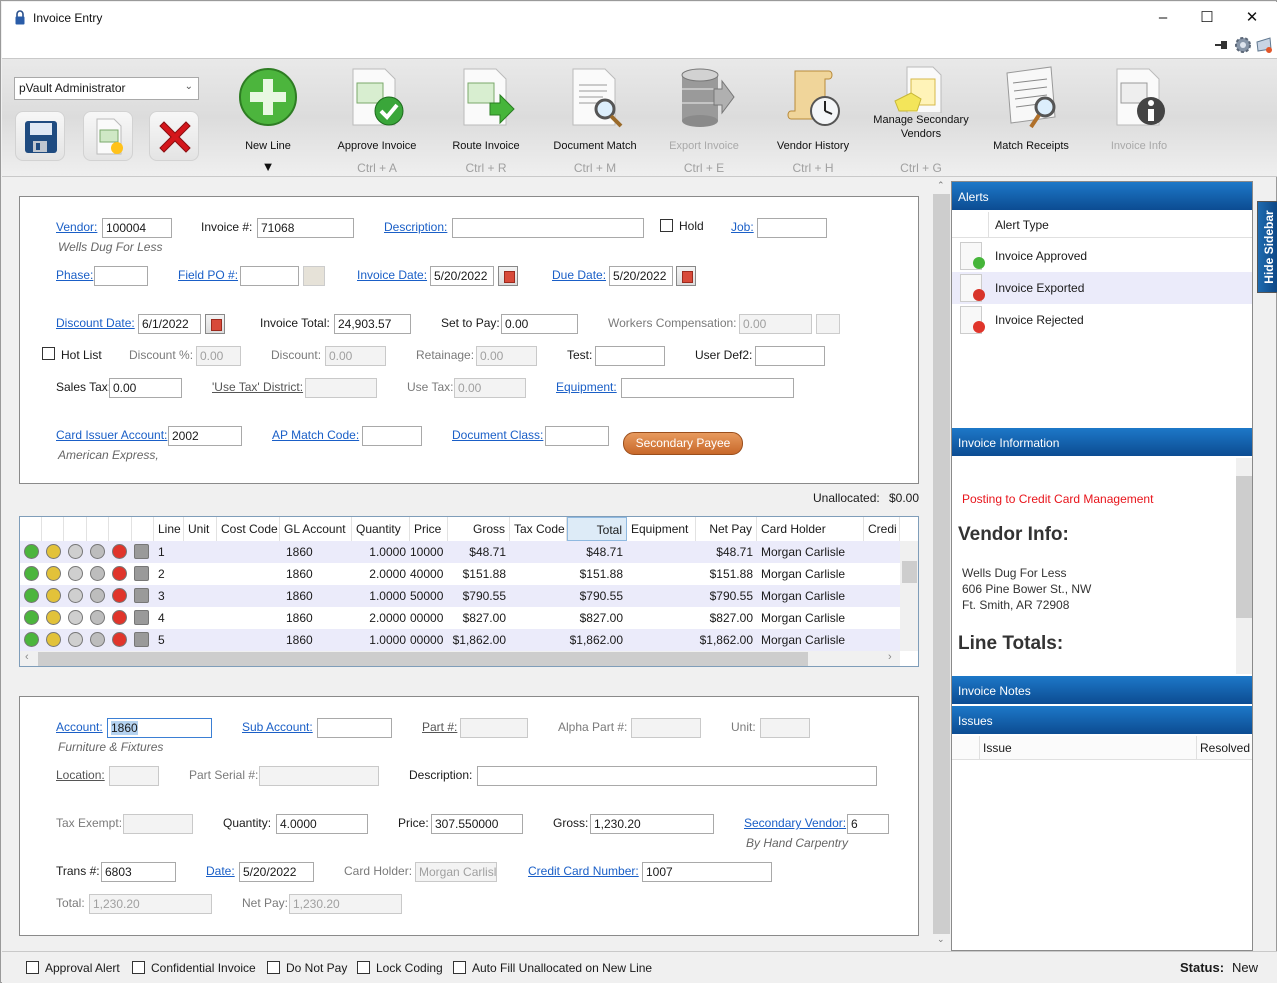  I want to click on column-header: Quantity, so click(381, 529).